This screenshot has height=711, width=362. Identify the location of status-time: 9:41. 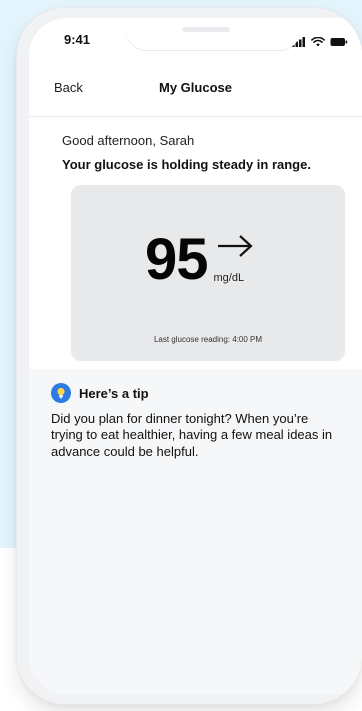
(77, 39).